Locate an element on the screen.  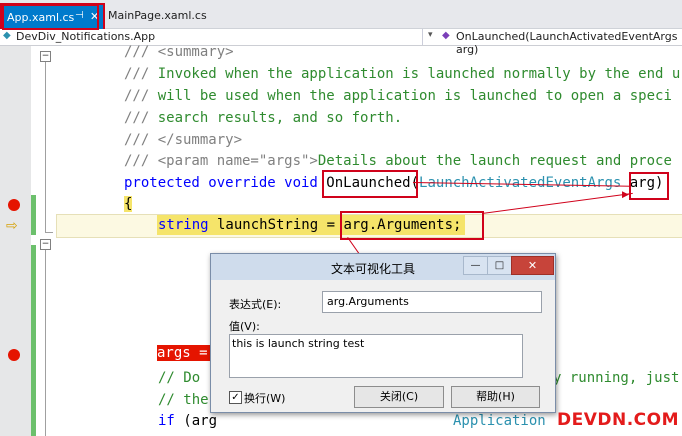
wrap-checkbox: ✓ is located at coordinates (235, 397).